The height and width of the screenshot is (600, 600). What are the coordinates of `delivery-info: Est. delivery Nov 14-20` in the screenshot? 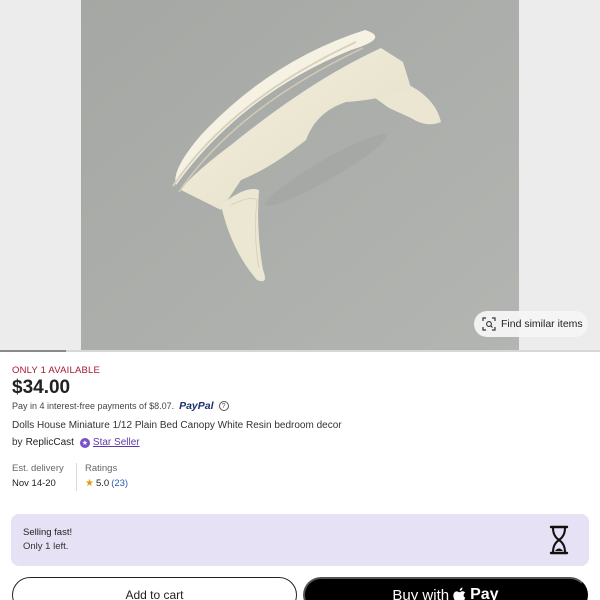 It's located at (38, 476).